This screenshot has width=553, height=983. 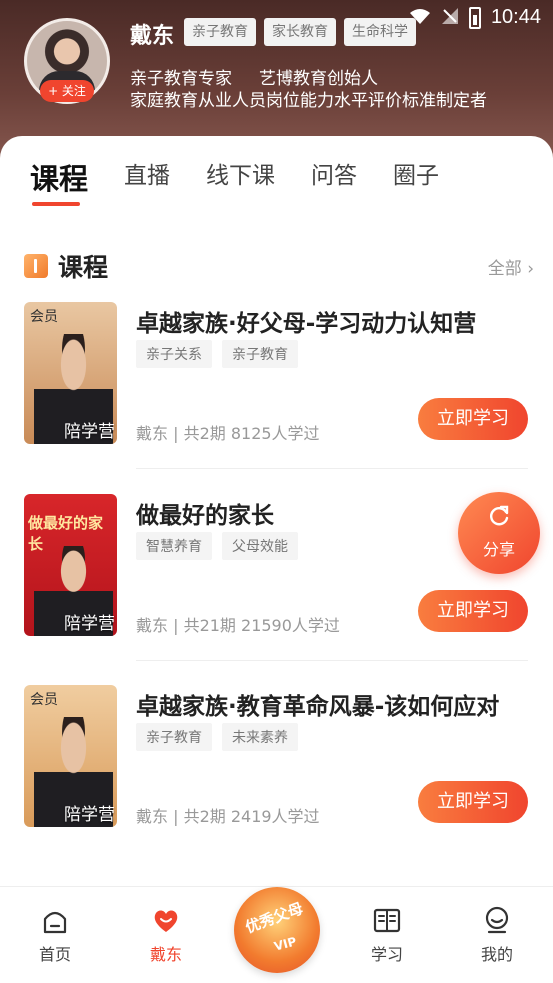 I want to click on profile-tag: 亲子教育, so click(x=220, y=32).